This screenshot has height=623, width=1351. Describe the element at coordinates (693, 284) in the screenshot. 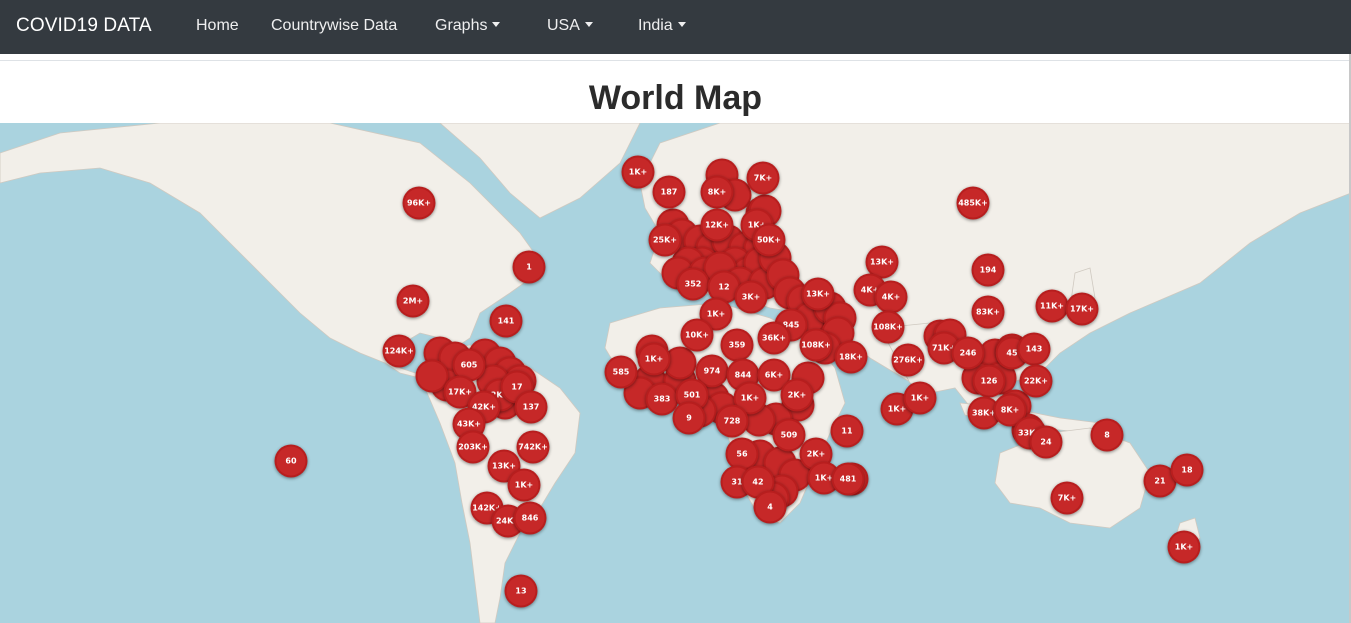

I see `map-case-marker: 352` at that location.